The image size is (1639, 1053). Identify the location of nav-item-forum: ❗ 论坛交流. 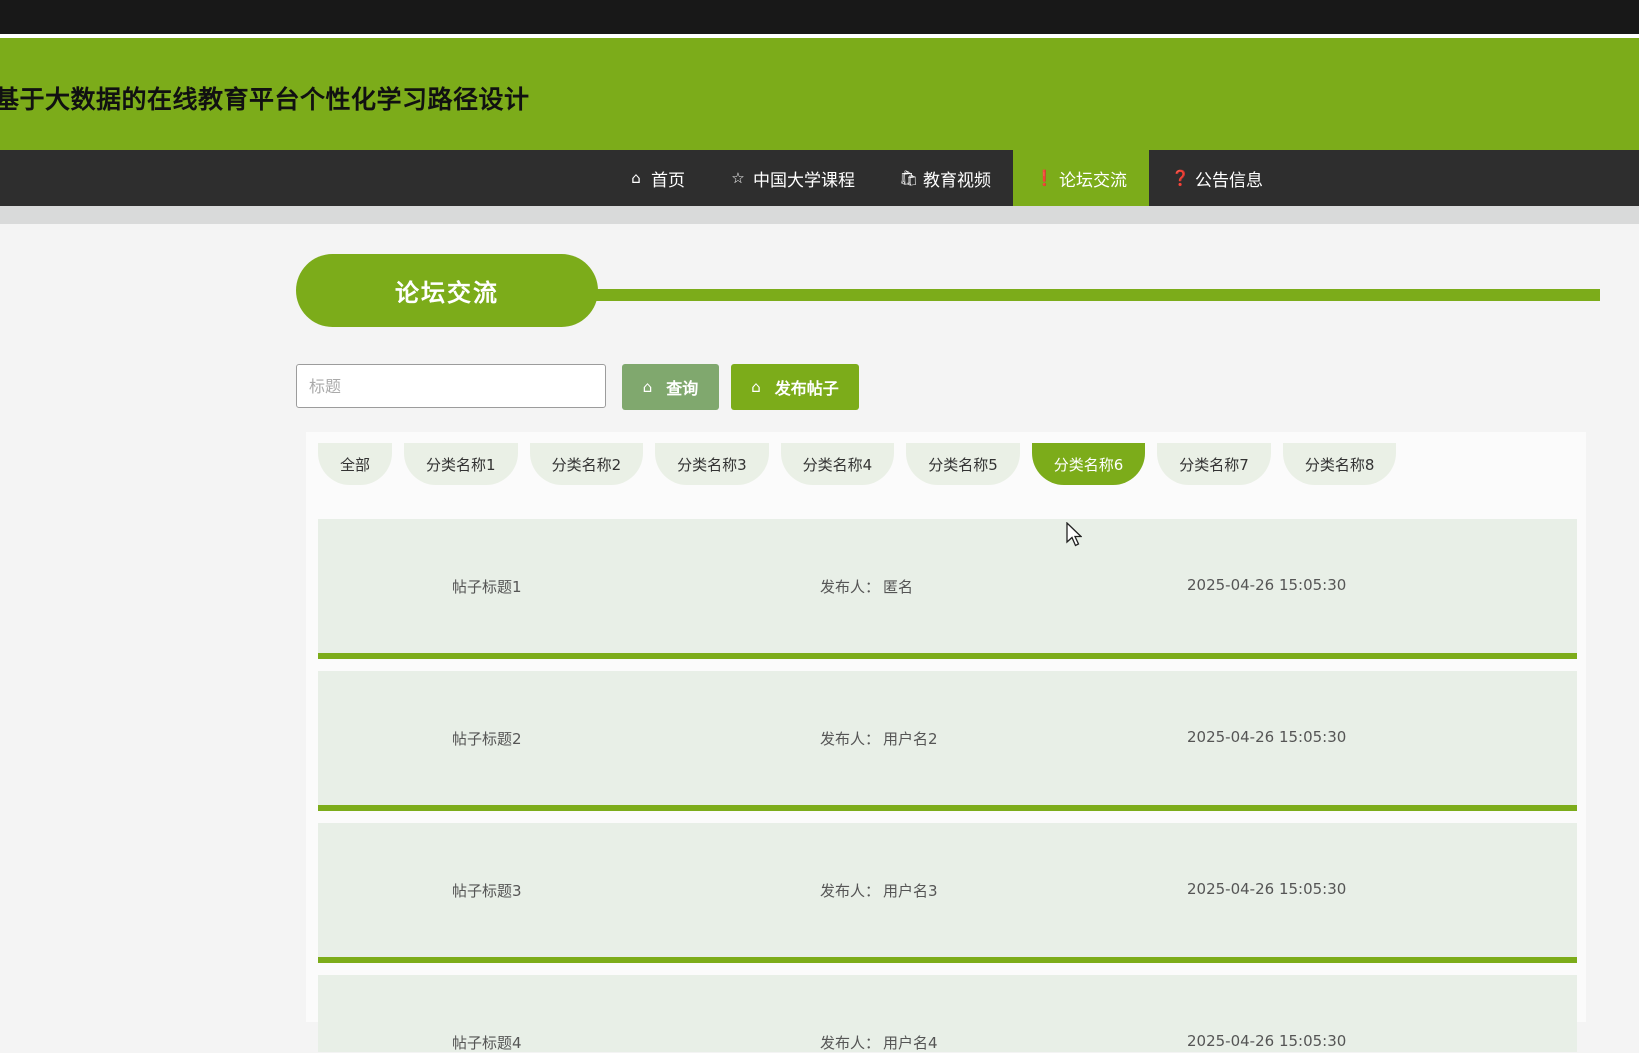
(1081, 178).